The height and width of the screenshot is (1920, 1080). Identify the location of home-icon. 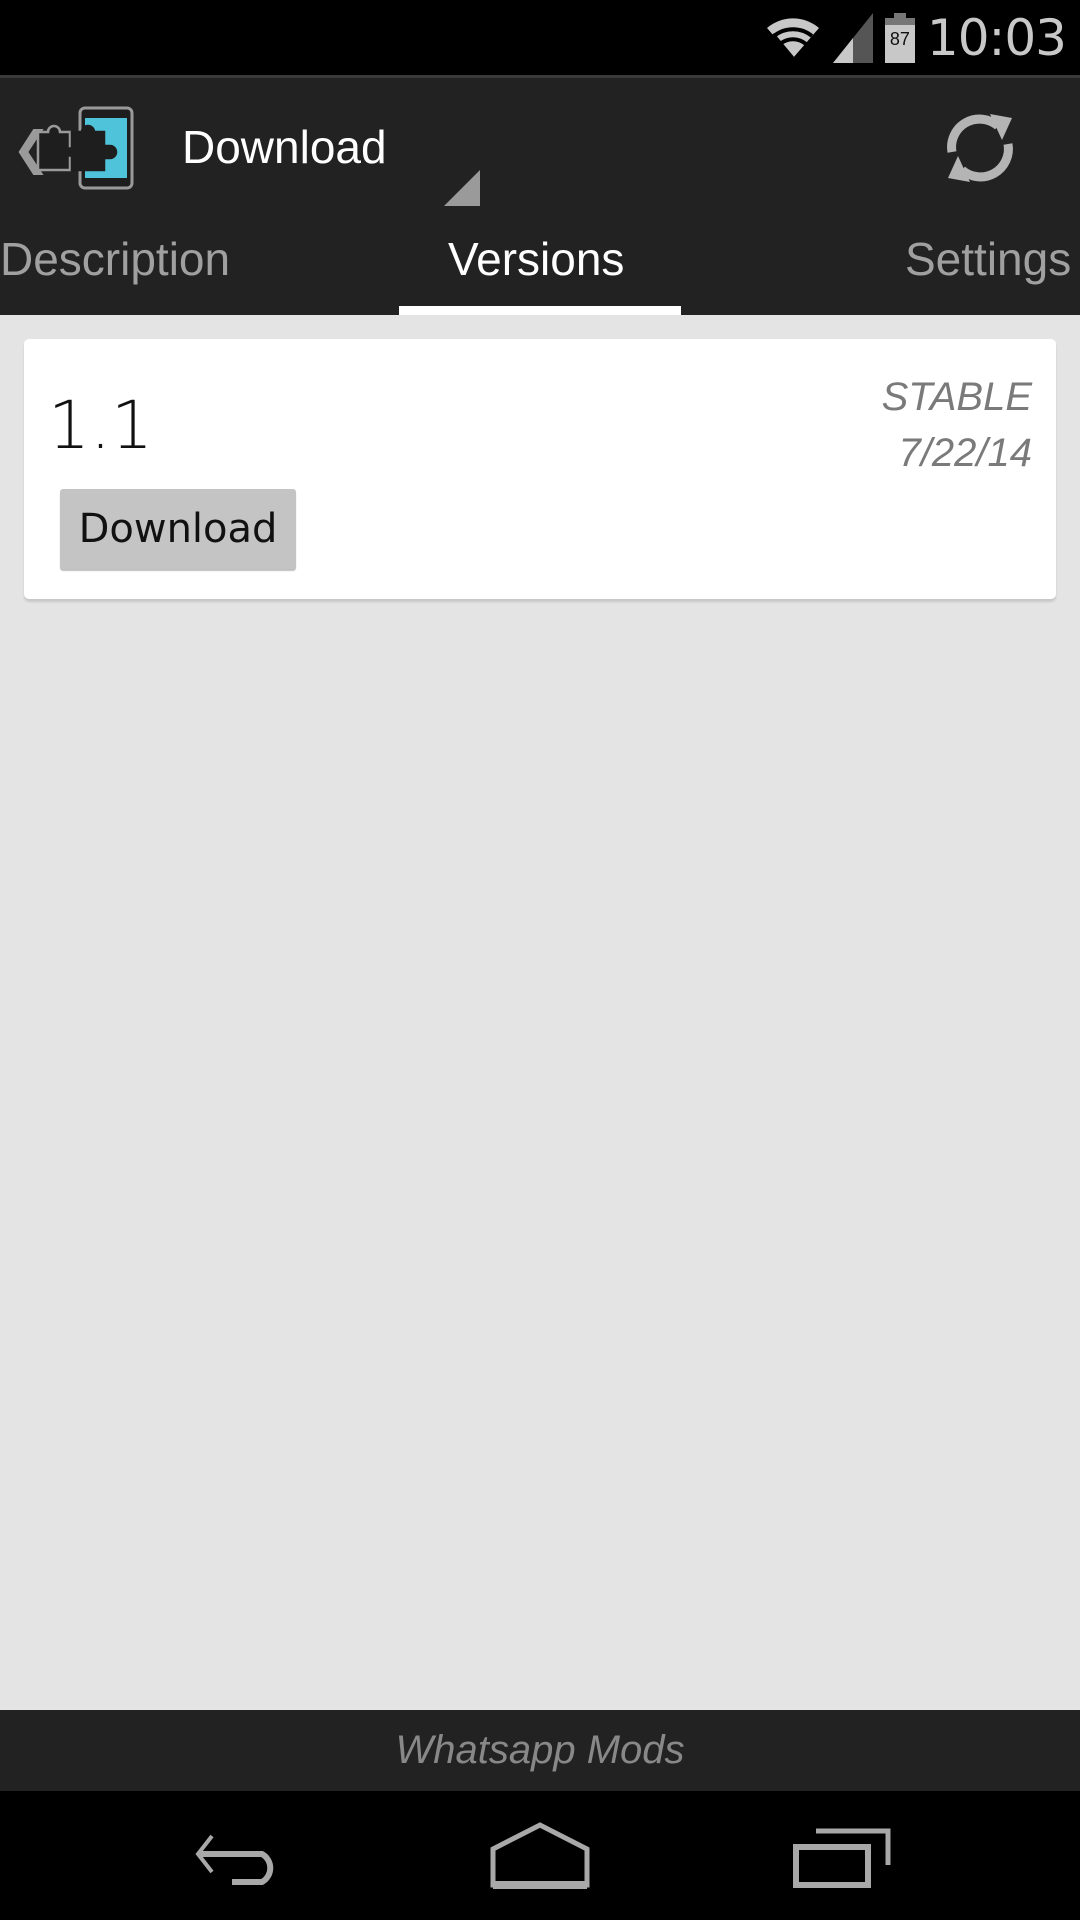
(540, 1855).